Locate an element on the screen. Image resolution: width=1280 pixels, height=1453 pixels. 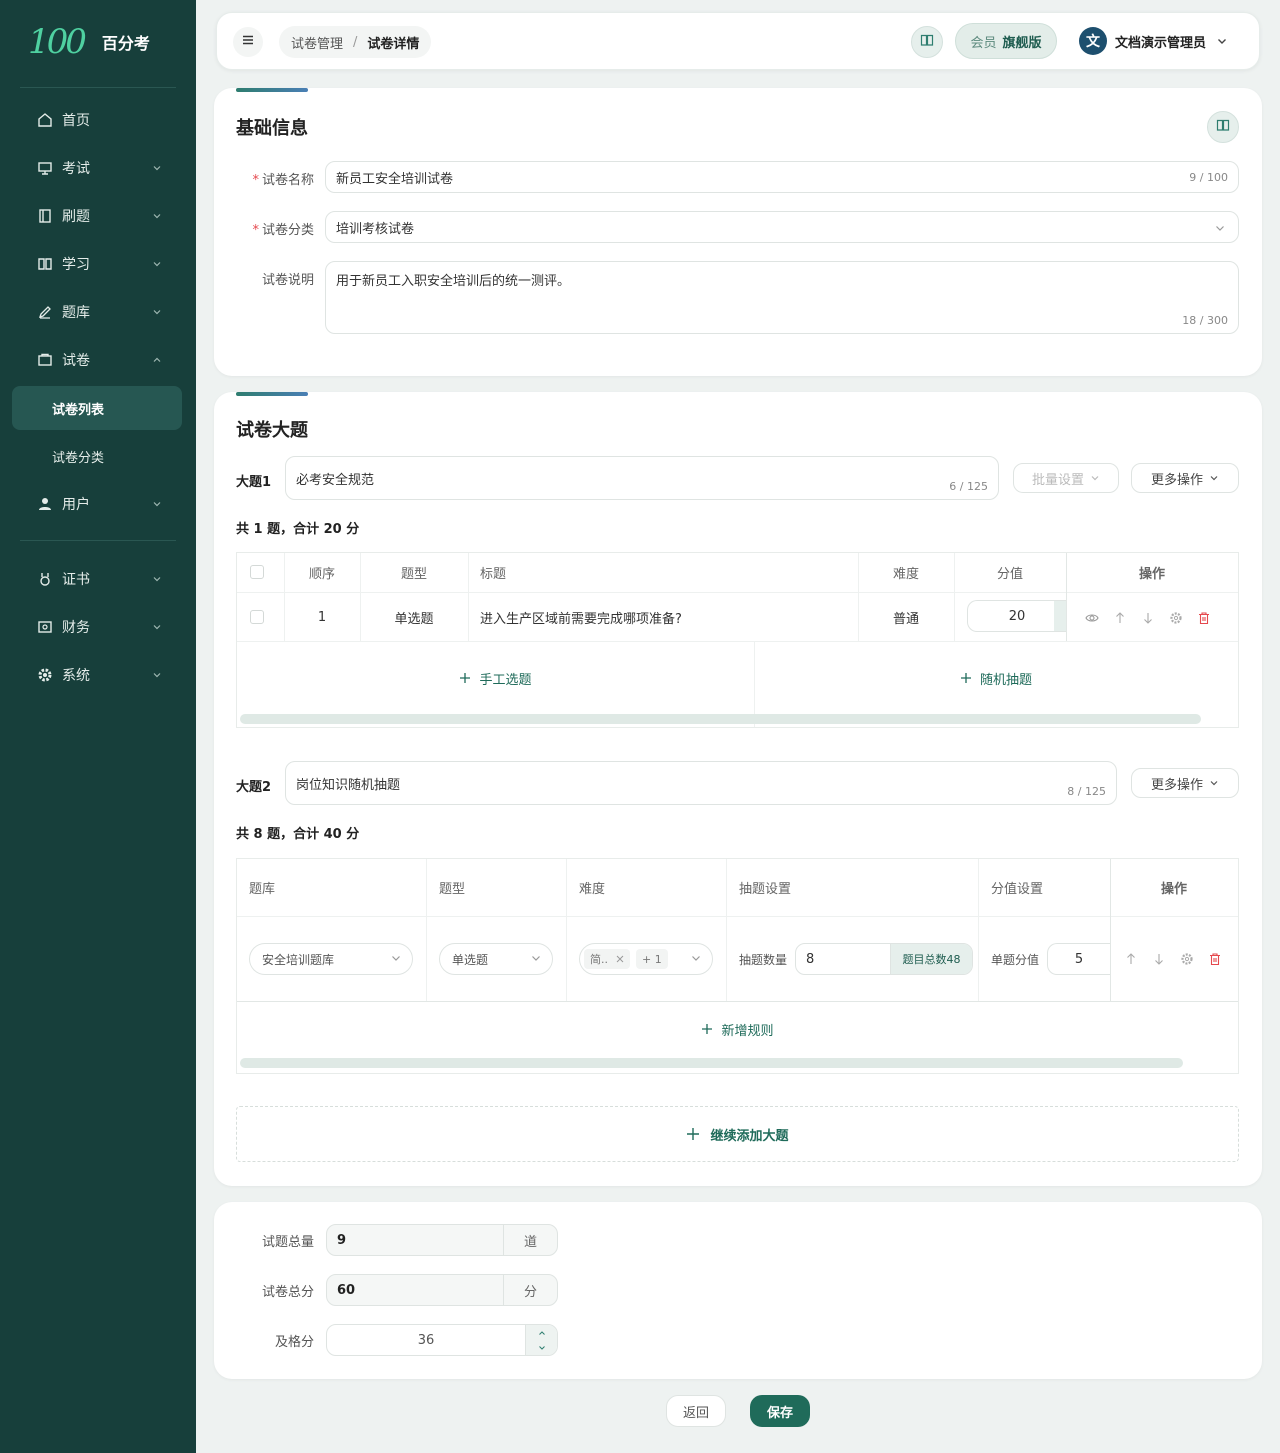
char-counter: 8 / 125 is located at coordinates (1086, 791).